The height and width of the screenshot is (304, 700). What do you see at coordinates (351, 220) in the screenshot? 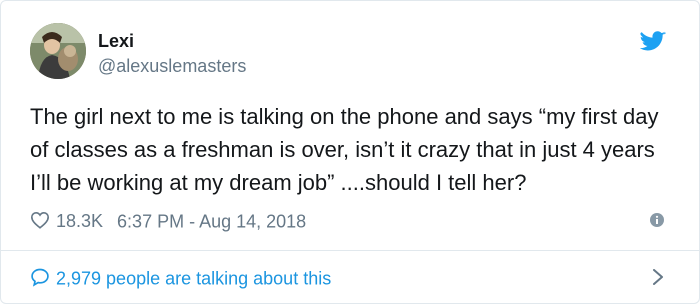
I see `tweet-meta: 18.3K 6:37 PM - Aug 14, 2018` at bounding box center [351, 220].